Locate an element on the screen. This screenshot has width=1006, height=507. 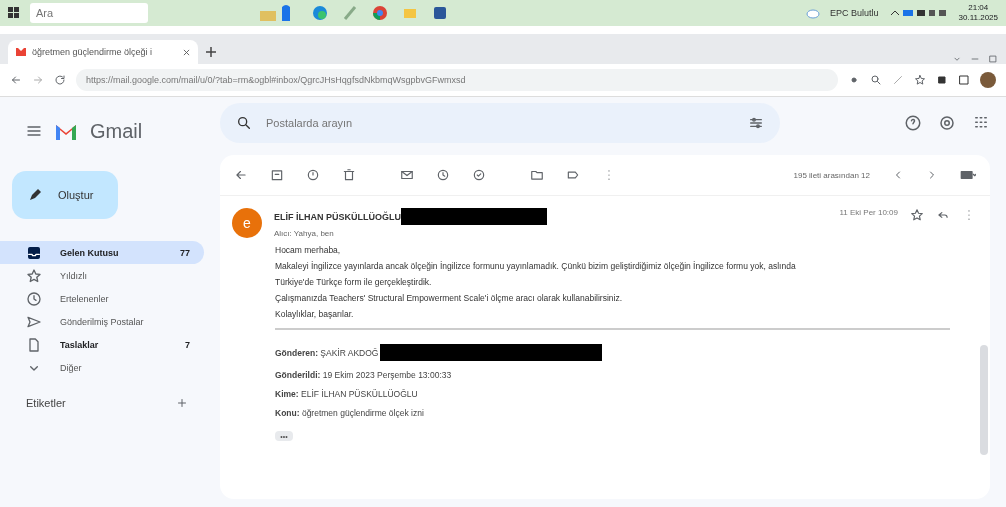
avatar-icon is located at coordinates (988, 80).